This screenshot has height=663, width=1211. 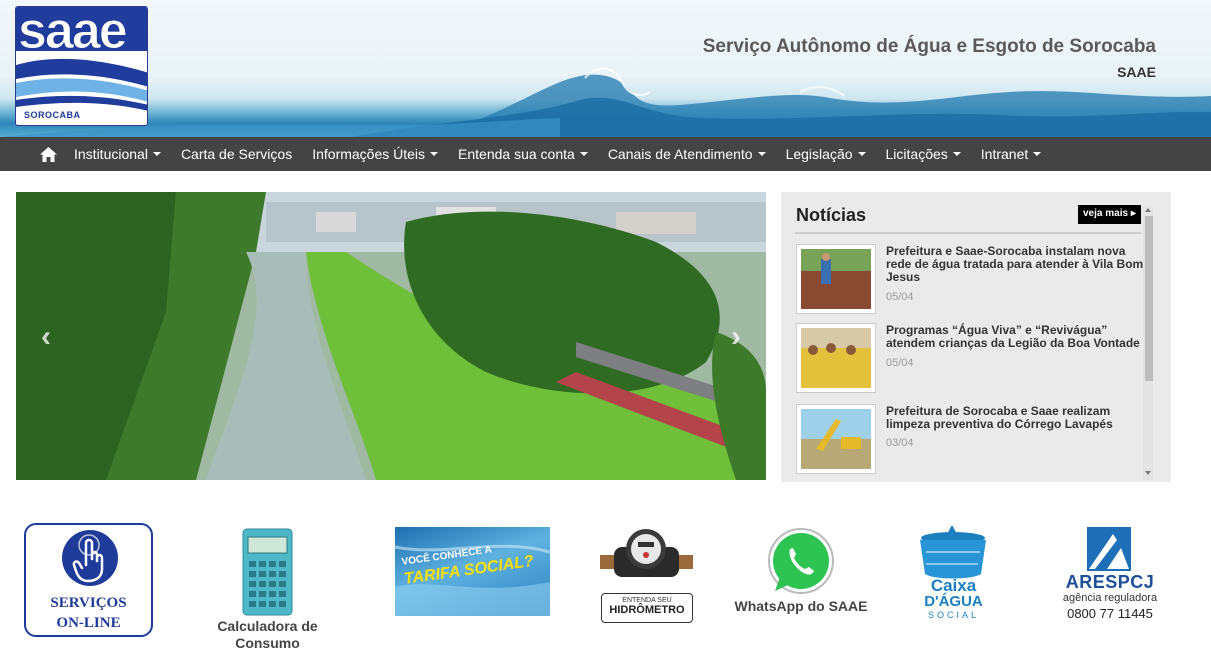 What do you see at coordinates (516, 154) in the screenshot?
I see `nav-item-label: Entenda sua conta` at bounding box center [516, 154].